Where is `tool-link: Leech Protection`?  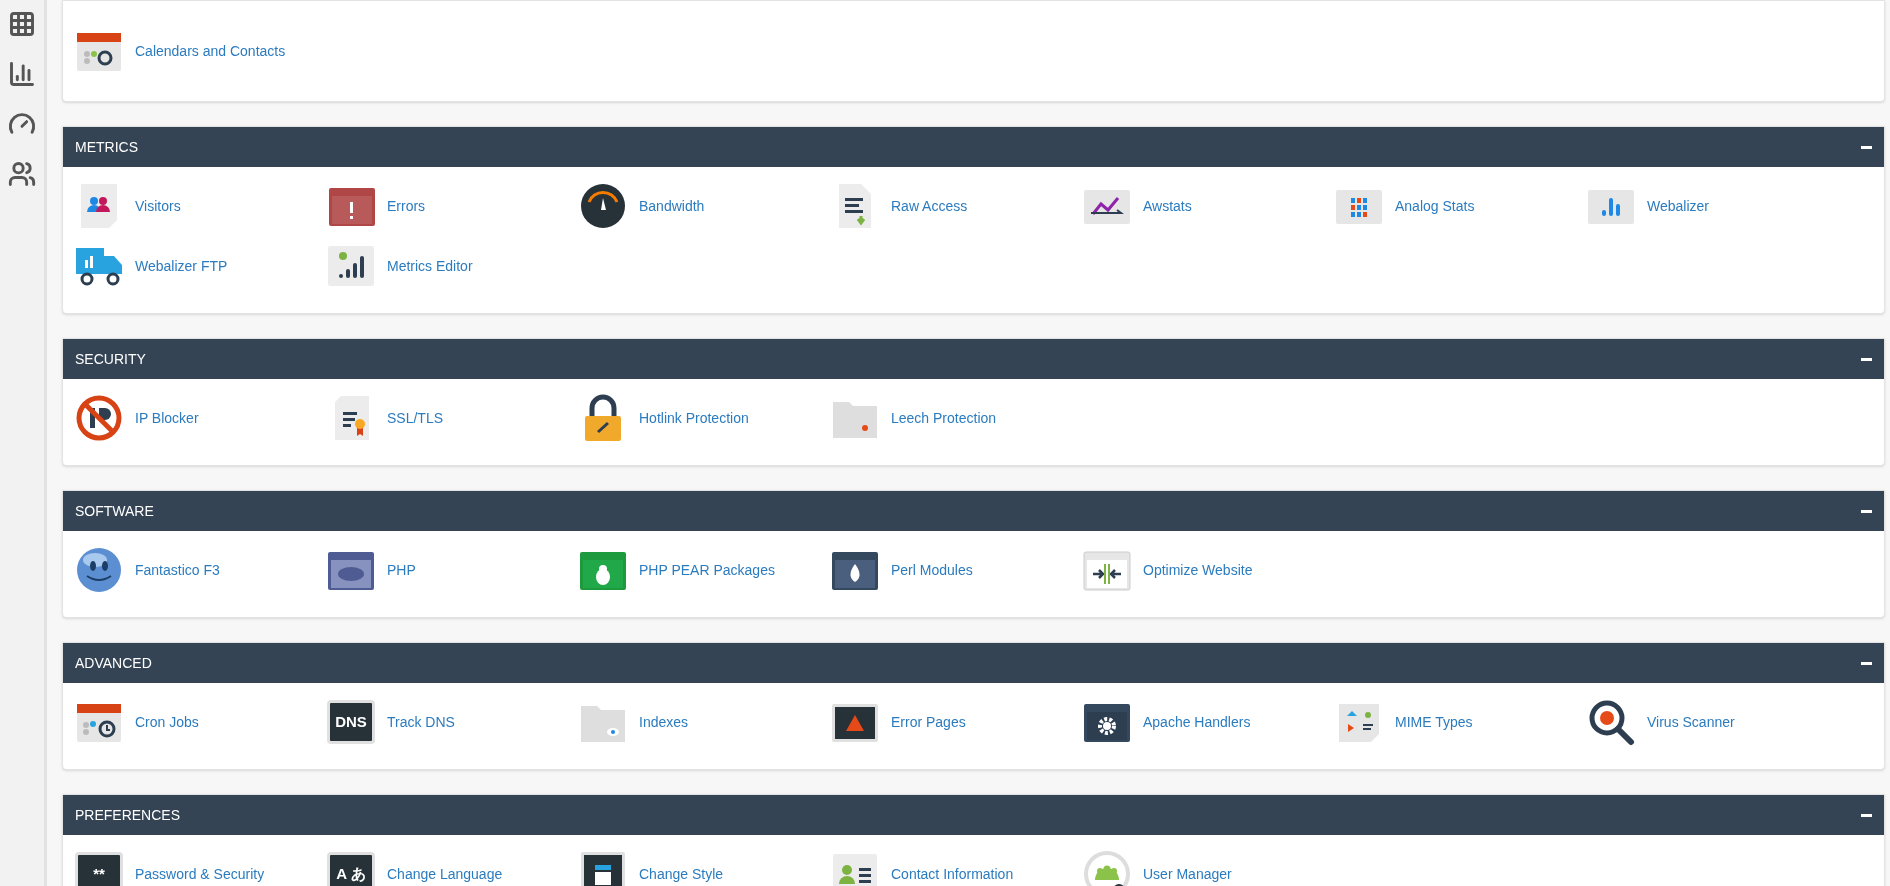
tool-link: Leech Protection is located at coordinates (944, 418).